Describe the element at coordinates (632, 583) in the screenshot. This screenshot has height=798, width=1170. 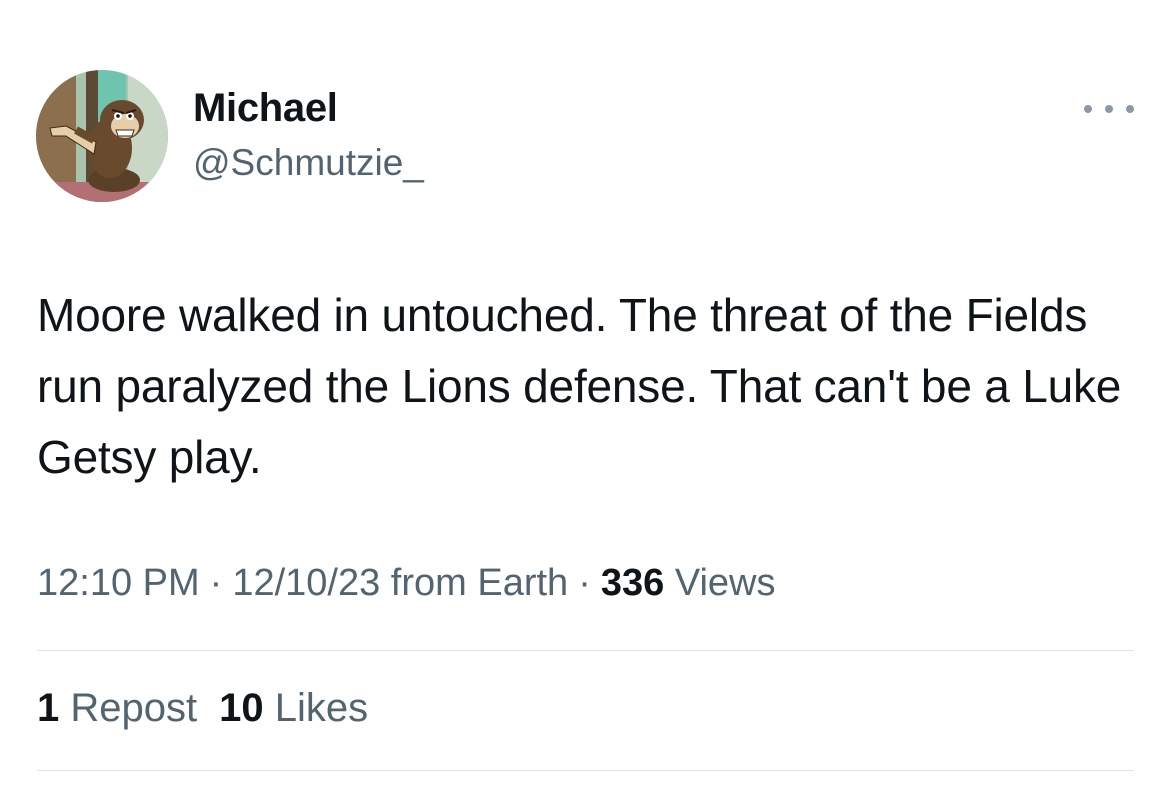
I see `views-count: 336` at that location.